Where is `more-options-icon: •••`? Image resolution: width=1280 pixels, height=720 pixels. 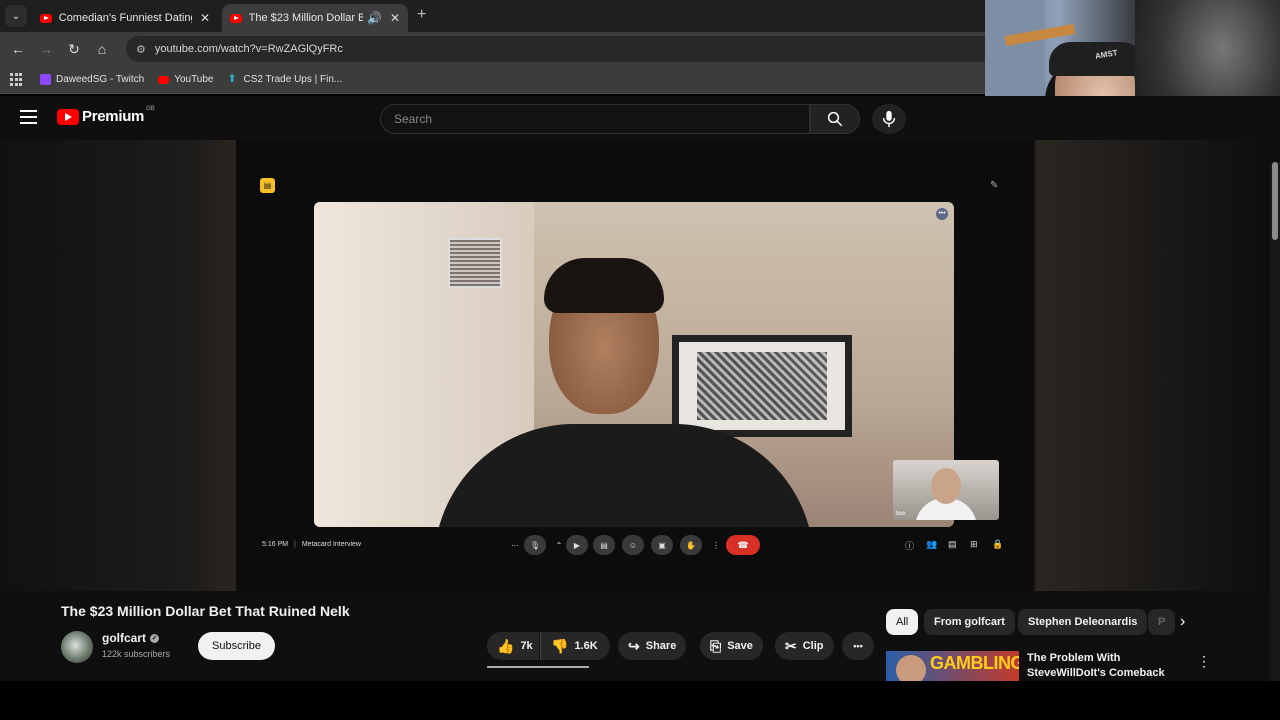
more-options-icon: ••• is located at coordinates (942, 214).